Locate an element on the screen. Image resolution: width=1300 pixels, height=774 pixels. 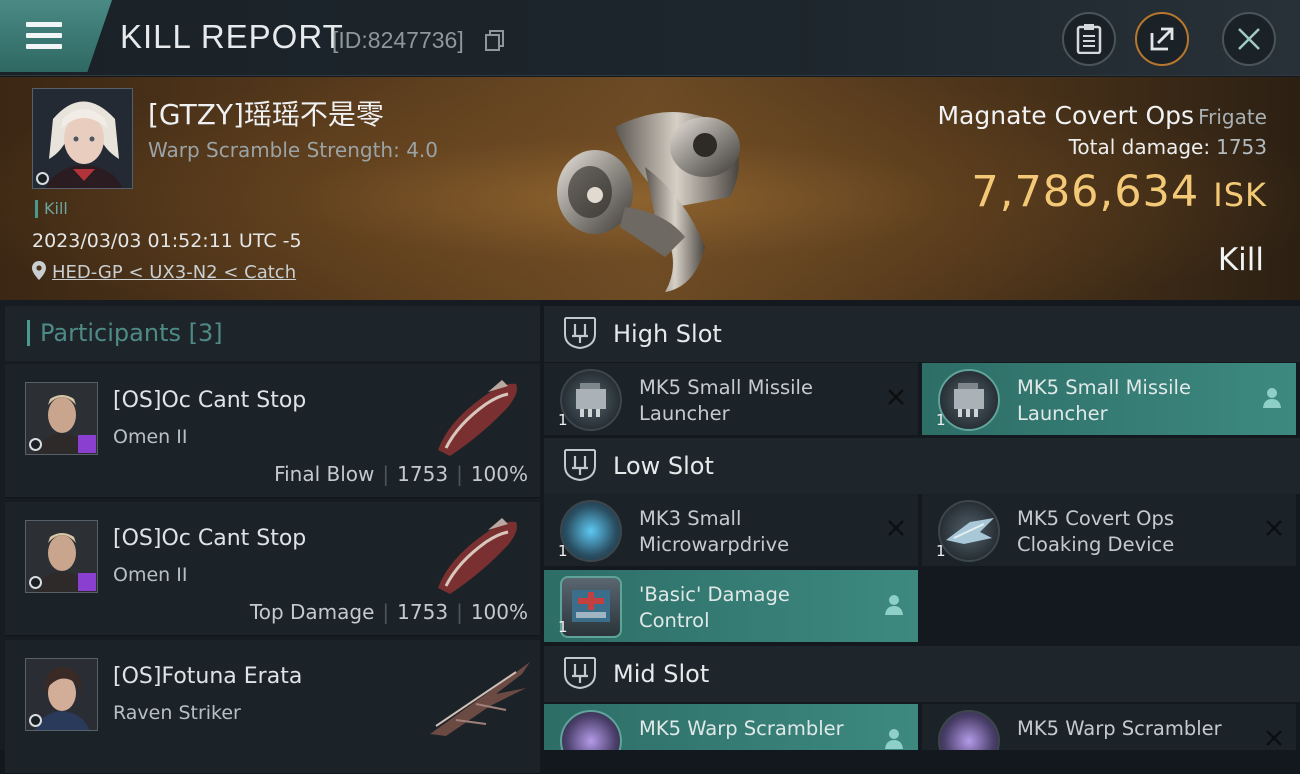
high-slot-header: High Slot is located at coordinates (922, 334).